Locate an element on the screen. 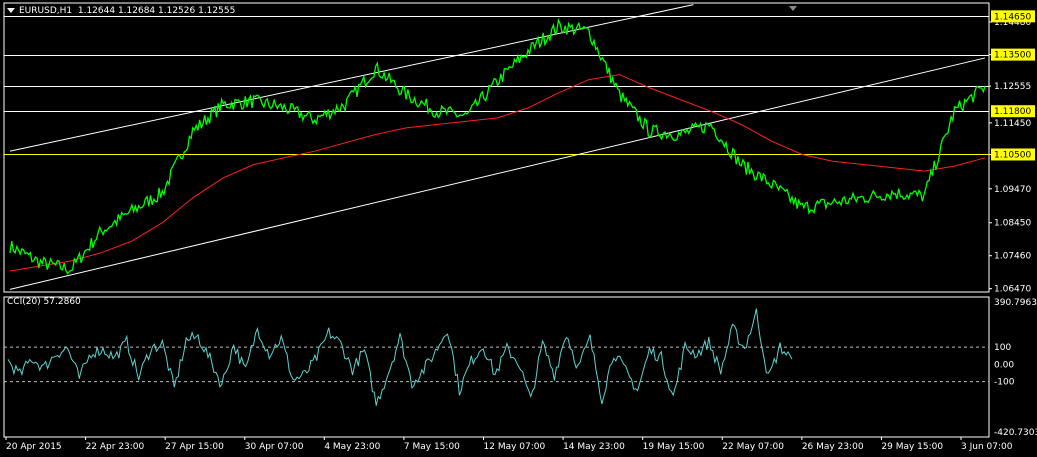 Image resolution: width=1037 pixels, height=457 pixels. level-label-3: 1.11800 is located at coordinates (1012, 112).